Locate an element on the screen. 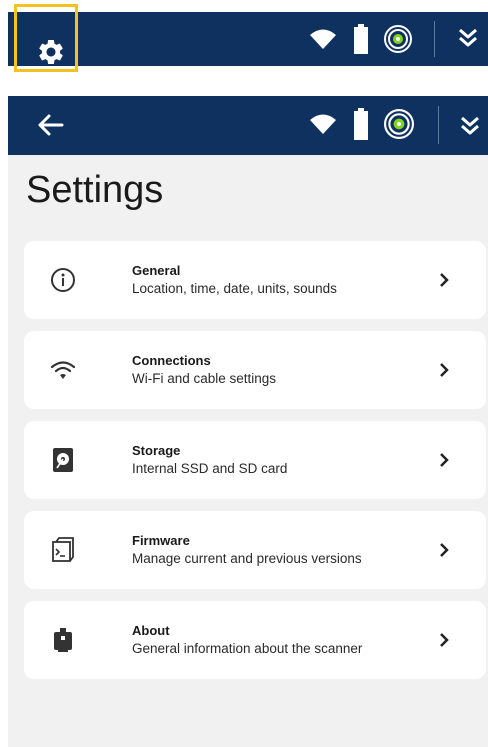  back-arrow-icon is located at coordinates (51, 125).